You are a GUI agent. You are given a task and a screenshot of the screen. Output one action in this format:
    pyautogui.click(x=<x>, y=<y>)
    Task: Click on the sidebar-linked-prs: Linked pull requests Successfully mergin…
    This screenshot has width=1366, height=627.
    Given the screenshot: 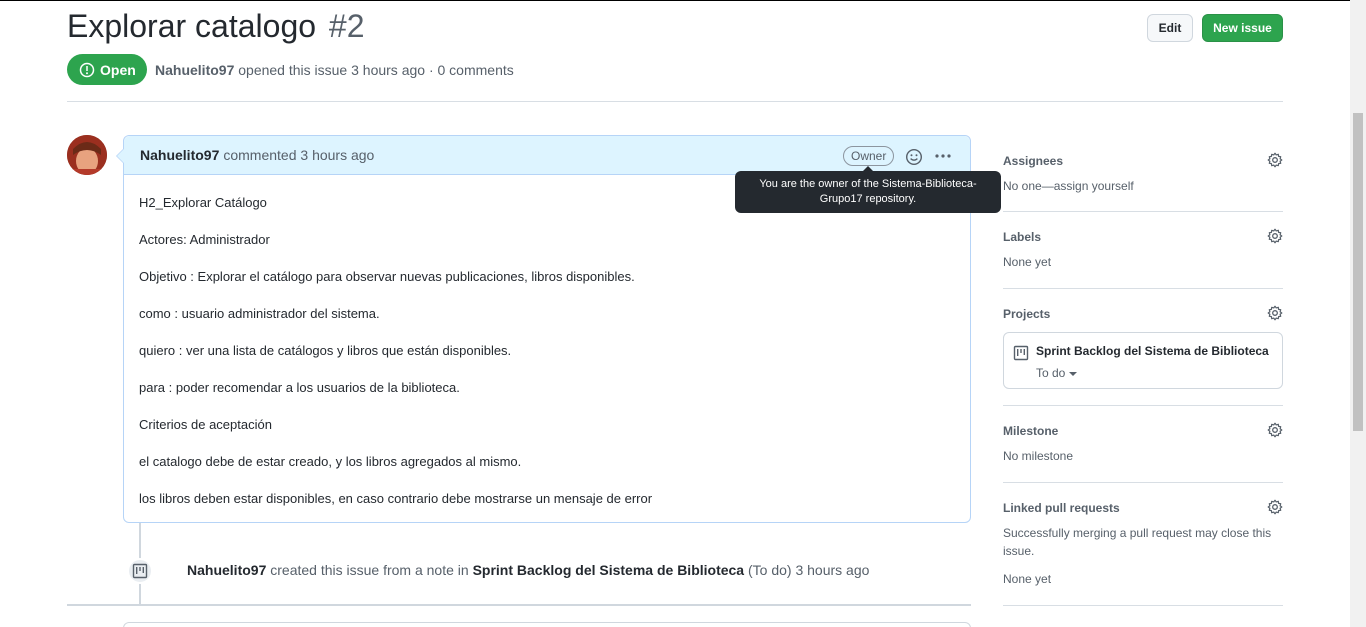 What is the action you would take?
    pyautogui.click(x=1143, y=543)
    